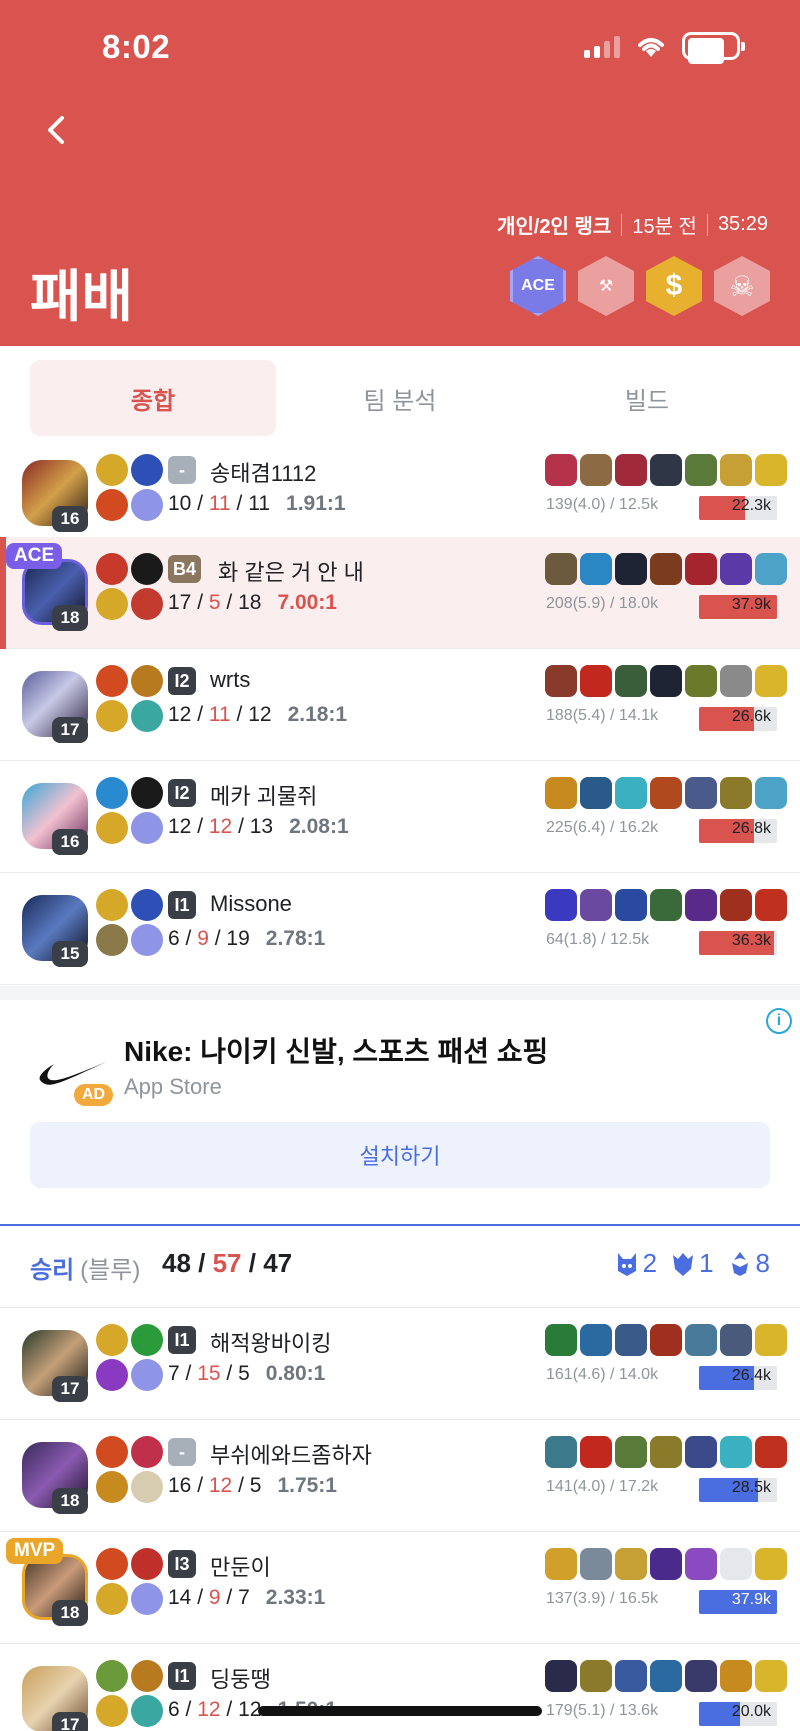  Describe the element at coordinates (227, 1263) in the screenshot. I see `team-kda: 48 / 57 / 47` at that location.